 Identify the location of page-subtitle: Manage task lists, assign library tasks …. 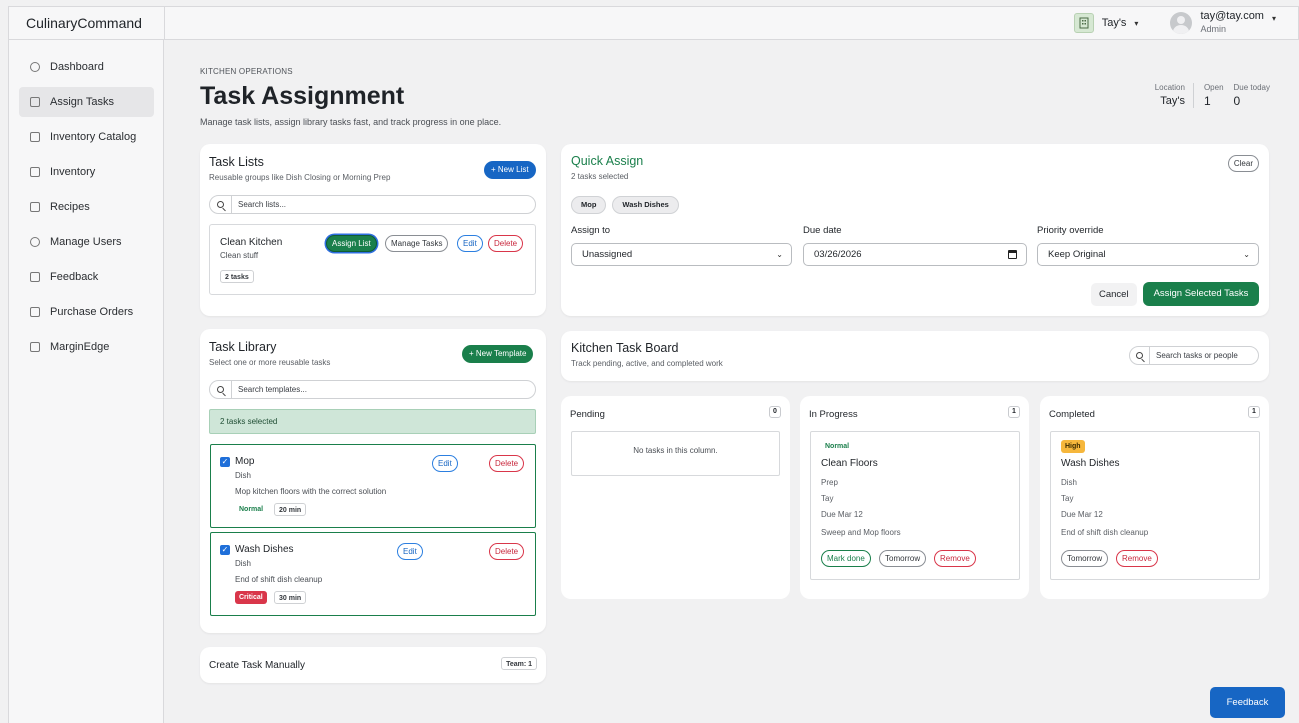
(351, 122).